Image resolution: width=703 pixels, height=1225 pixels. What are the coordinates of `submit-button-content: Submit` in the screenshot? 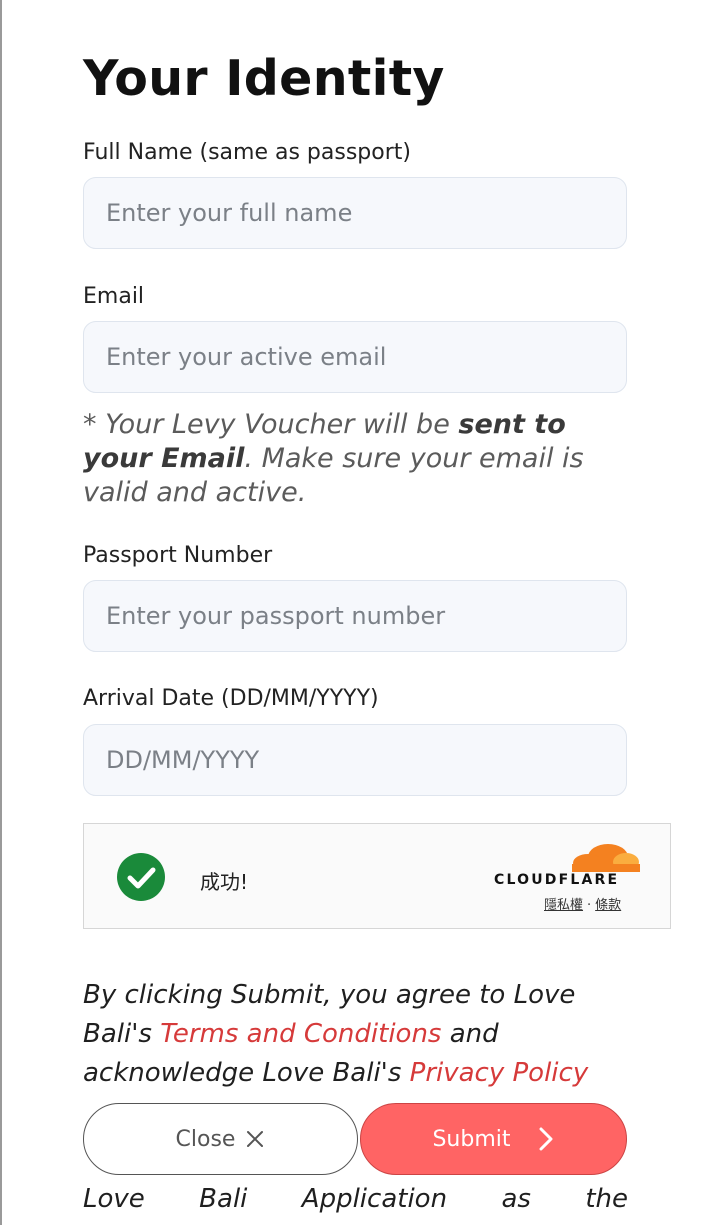 It's located at (493, 1139).